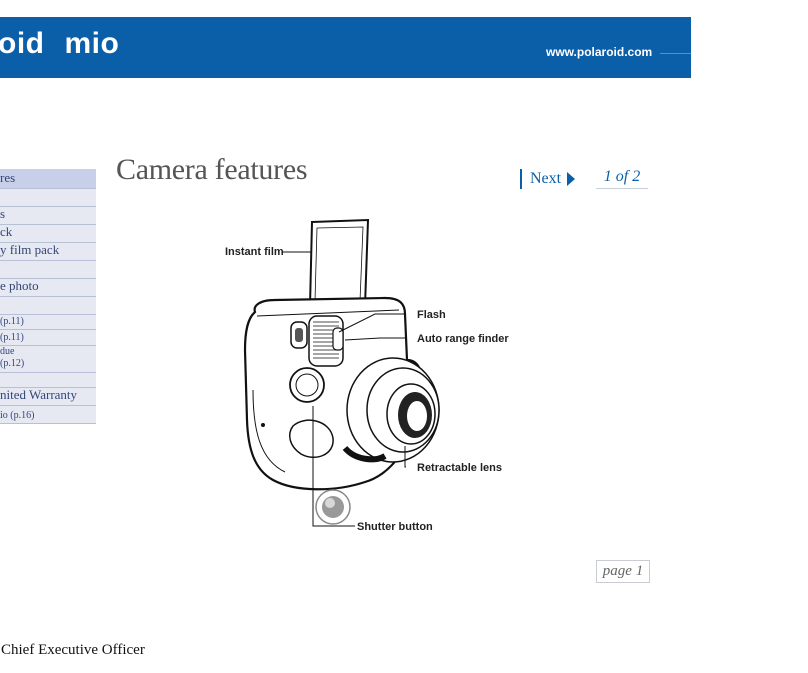 The height and width of the screenshot is (673, 808). I want to click on callout-retractable-lens: Retractable lens, so click(459, 468).